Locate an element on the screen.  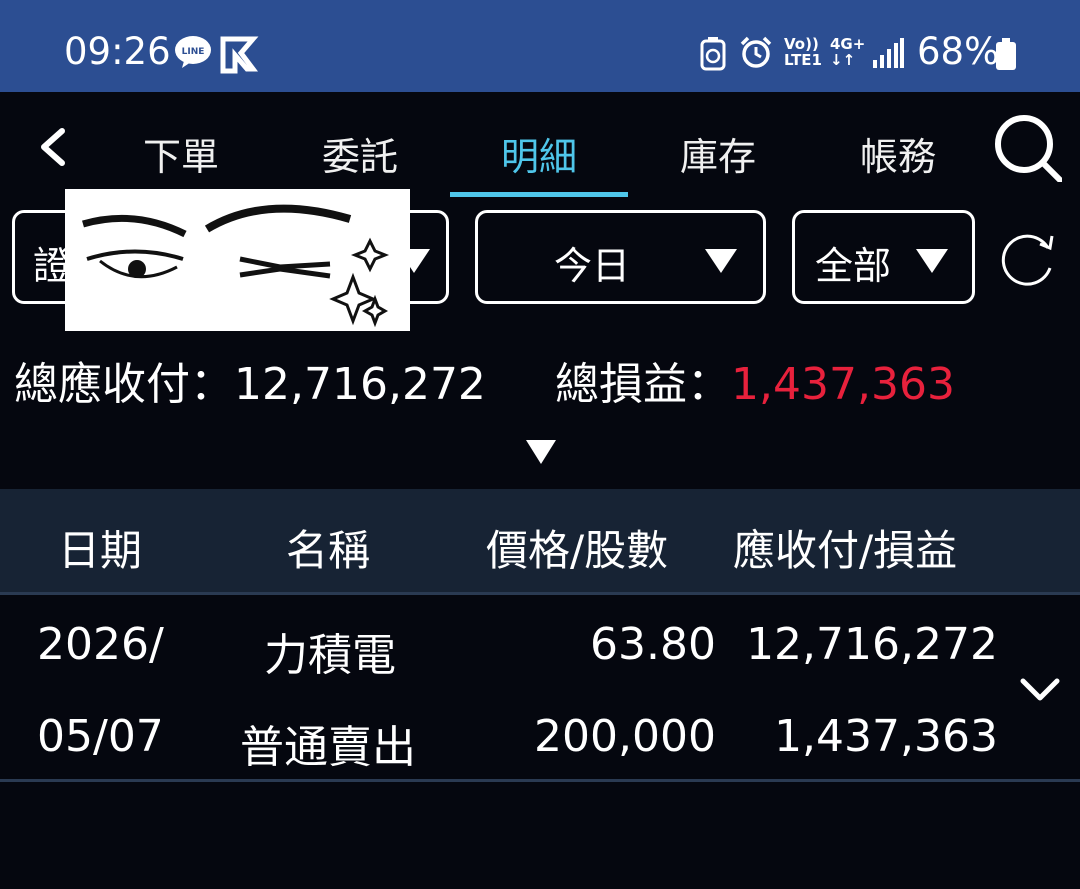
category-label: 全部 is located at coordinates (853, 266).